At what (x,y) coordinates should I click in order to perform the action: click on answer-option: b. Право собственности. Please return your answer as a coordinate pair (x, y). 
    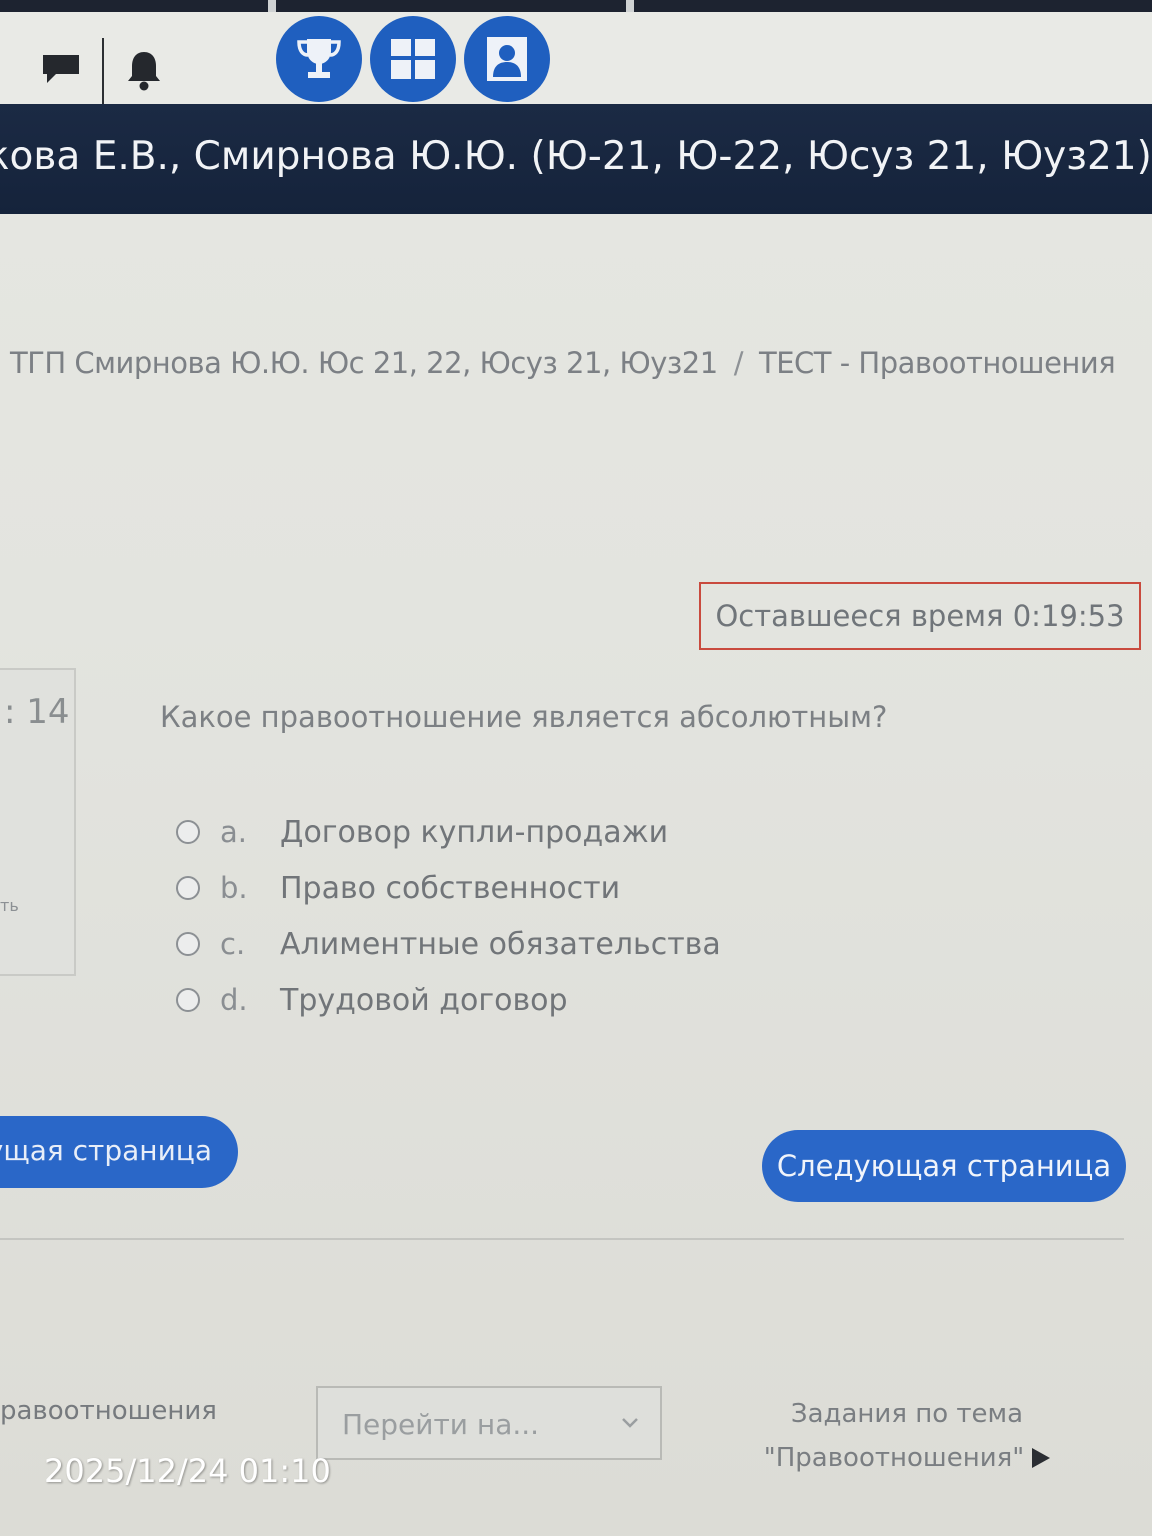
    Looking at the image, I should click on (448, 888).